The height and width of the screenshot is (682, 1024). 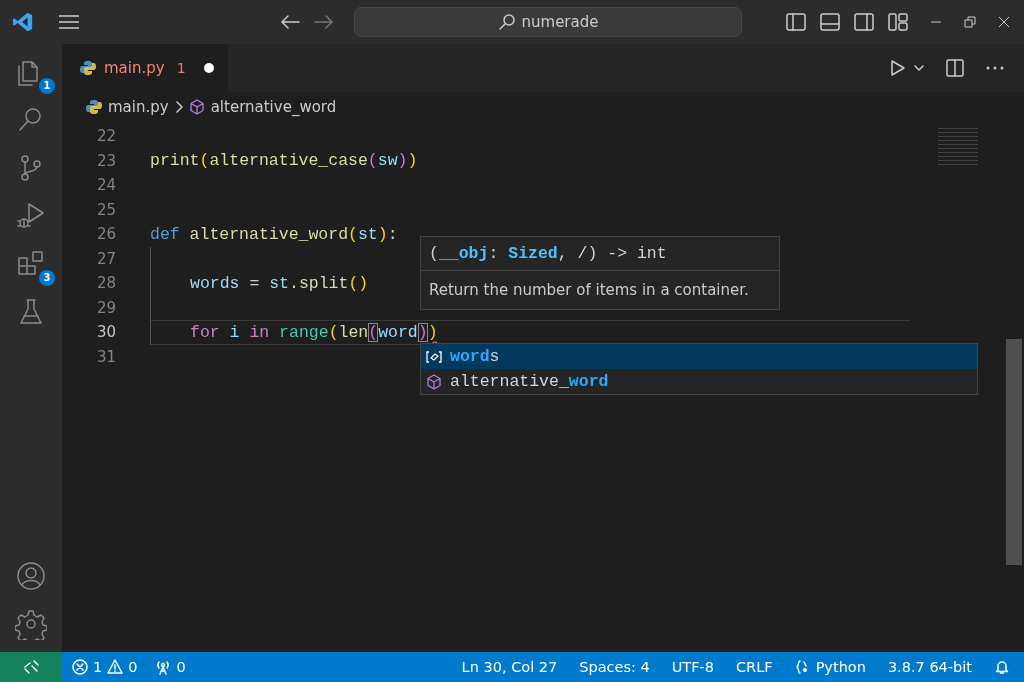 What do you see at coordinates (47, 278) in the screenshot?
I see `count-badge: 3` at bounding box center [47, 278].